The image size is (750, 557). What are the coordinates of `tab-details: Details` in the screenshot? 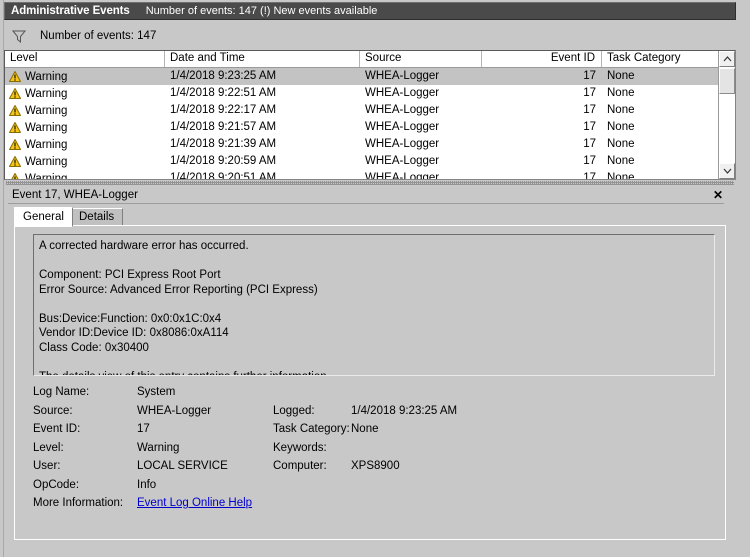 It's located at (97, 217).